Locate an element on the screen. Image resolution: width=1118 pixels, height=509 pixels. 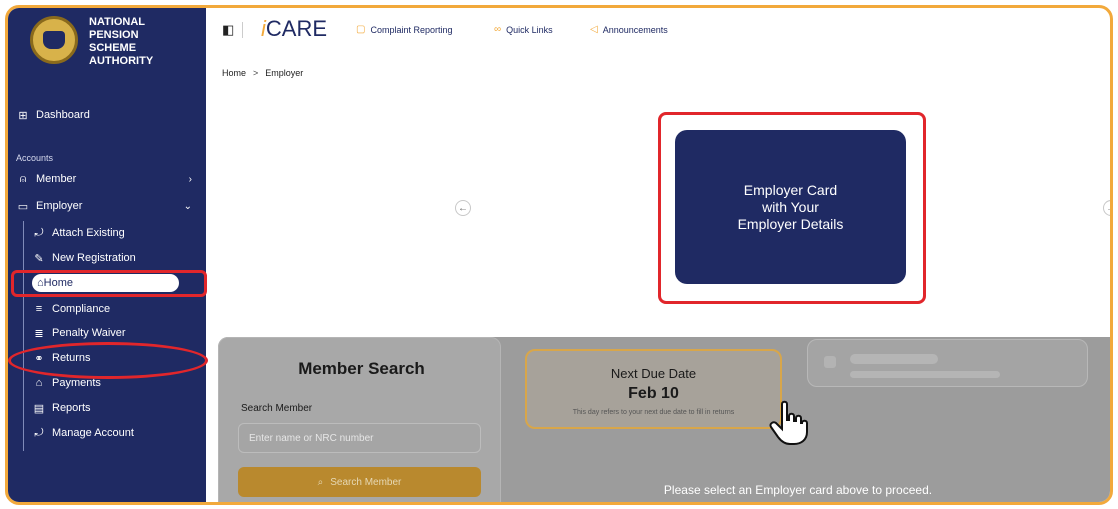
link-label: Announcements is located at coordinates (635, 29).